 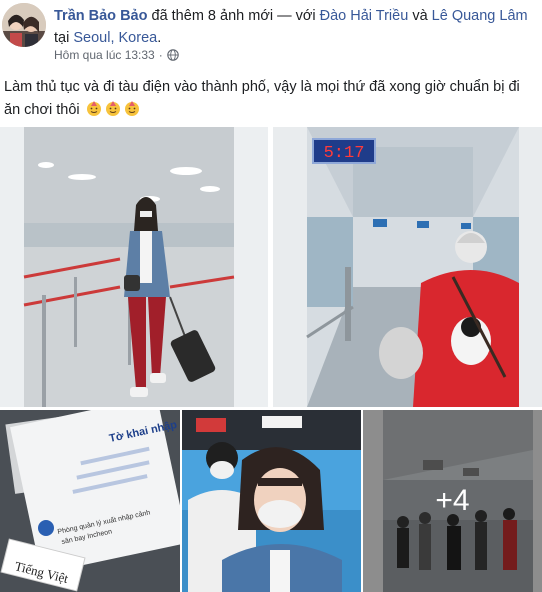 What do you see at coordinates (159, 38) in the screenshot?
I see `period-text: .` at bounding box center [159, 38].